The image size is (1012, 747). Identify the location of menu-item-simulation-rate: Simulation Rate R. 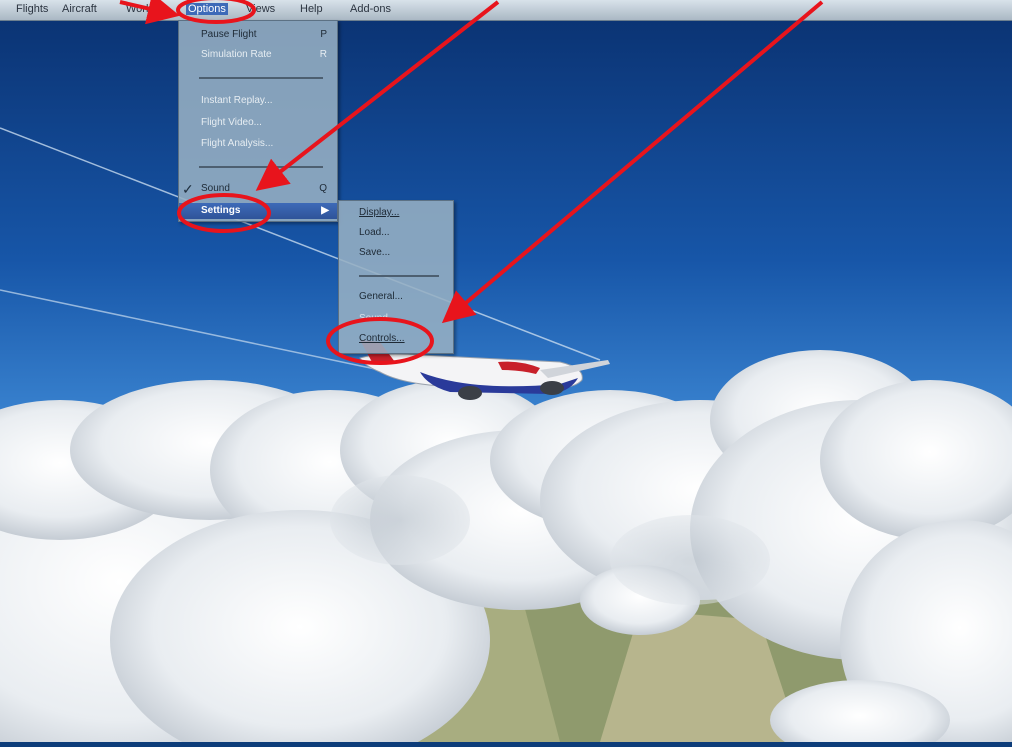
(258, 55).